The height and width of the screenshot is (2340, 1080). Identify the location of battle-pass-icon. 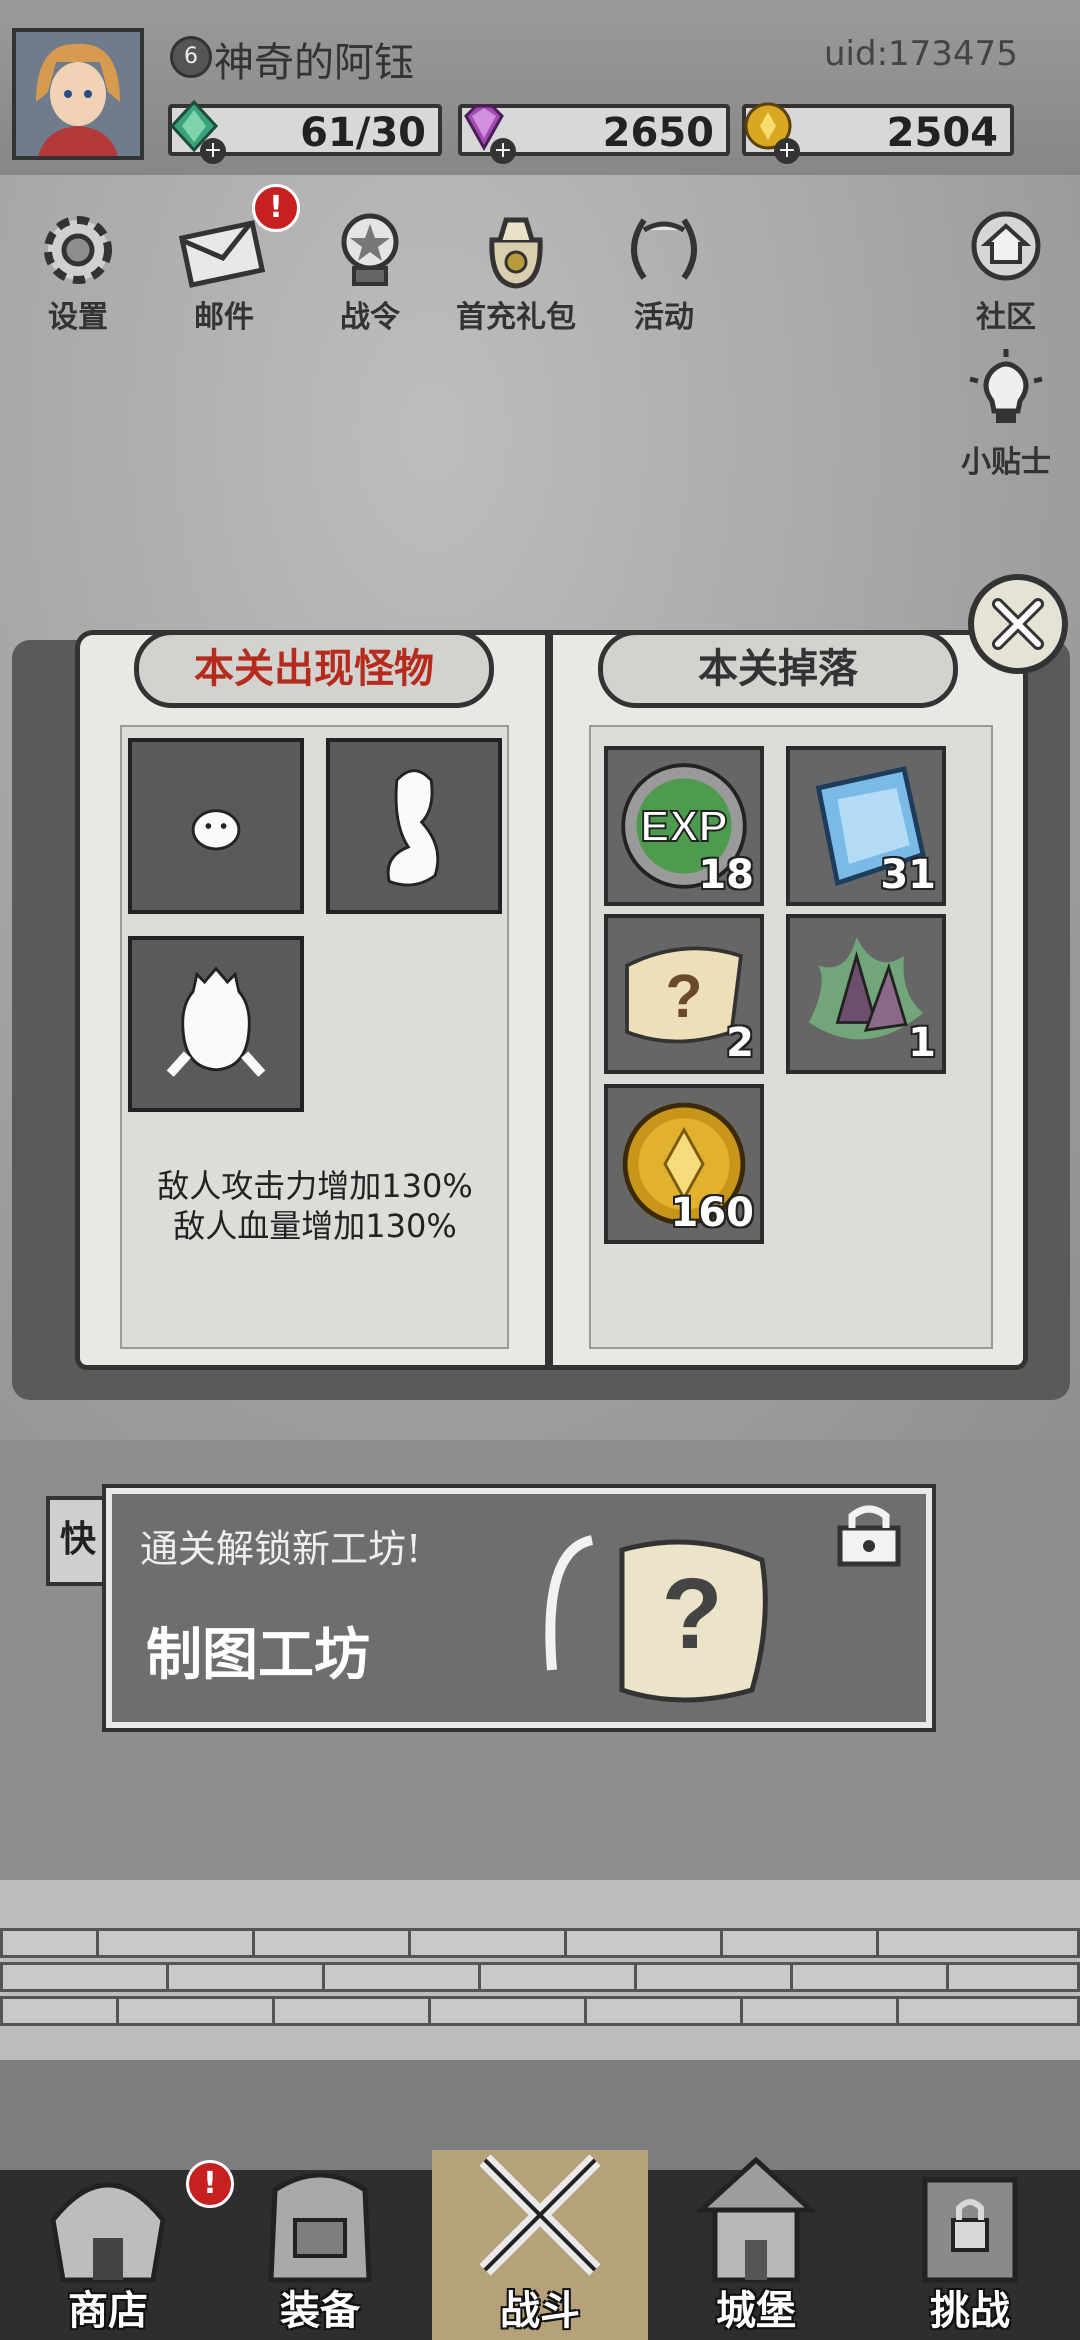
(370, 249).